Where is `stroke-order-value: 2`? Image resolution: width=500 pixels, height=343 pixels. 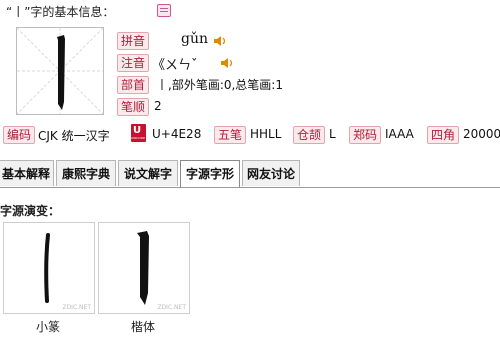
stroke-order-value: 2 is located at coordinates (158, 106).